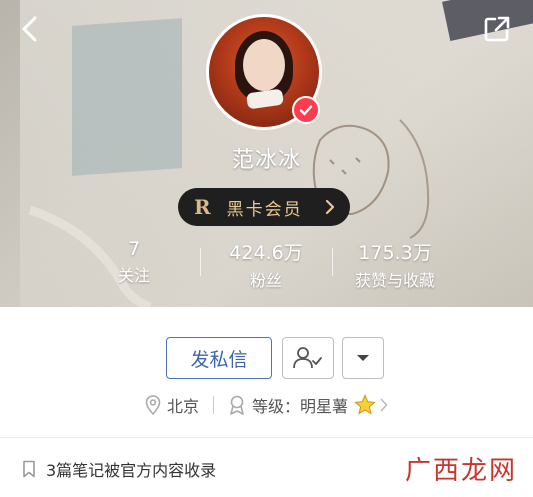 This screenshot has height=497, width=533. Describe the element at coordinates (394, 280) in the screenshot. I see `stat-likes-label: 获赞与收藏` at that location.